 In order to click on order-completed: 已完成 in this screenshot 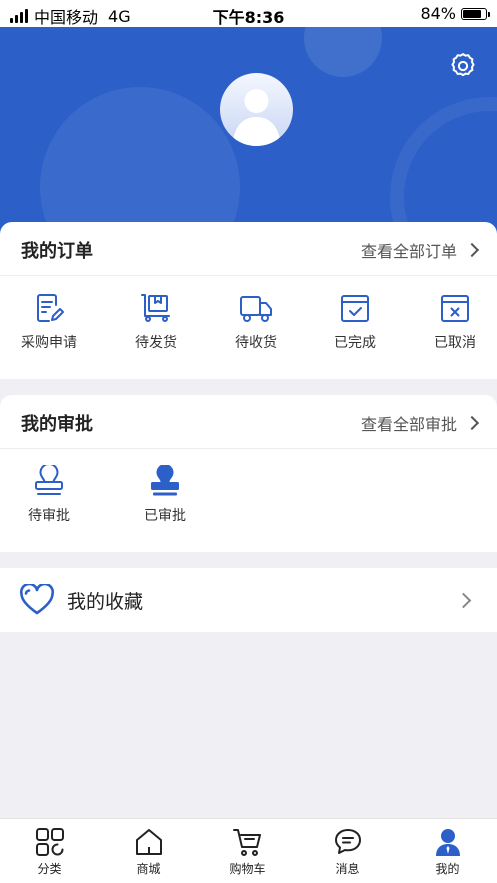, I will do `click(355, 322)`.